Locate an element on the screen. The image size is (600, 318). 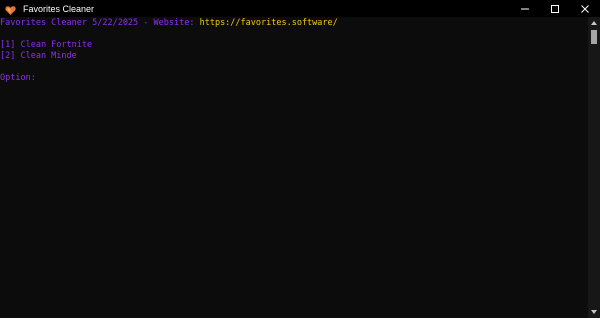
close-icon is located at coordinates (585, 8).